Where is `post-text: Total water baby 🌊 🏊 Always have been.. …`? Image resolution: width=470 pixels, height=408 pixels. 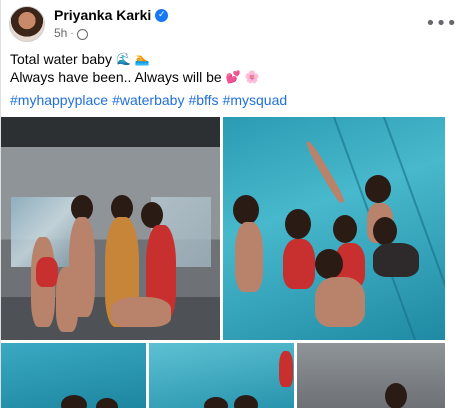
post-text: Total water baby 🌊 🏊 Always have been.. … is located at coordinates (135, 68).